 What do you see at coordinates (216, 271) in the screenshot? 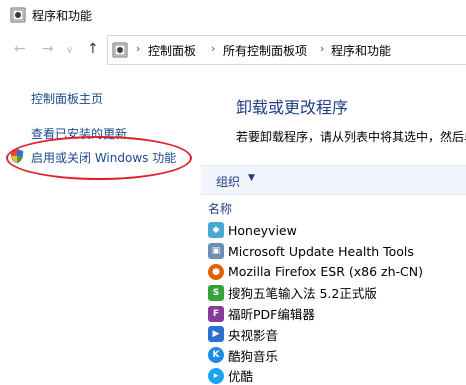
I see `firefox-icon: ●` at bounding box center [216, 271].